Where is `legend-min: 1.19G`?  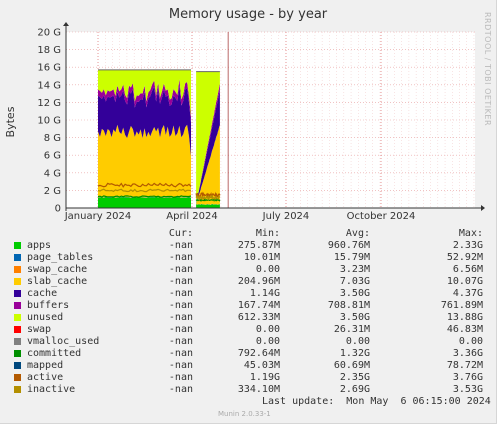
legend-min: 1.19G is located at coordinates (264, 377).